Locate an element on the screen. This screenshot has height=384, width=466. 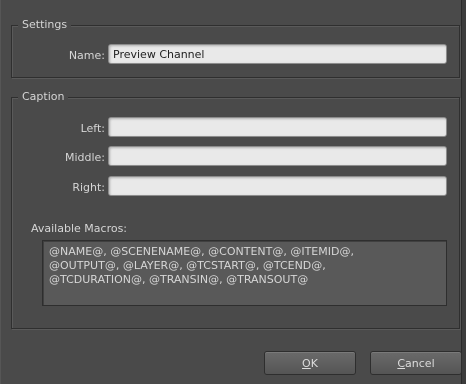
ok-label-rest: K is located at coordinates (314, 363).